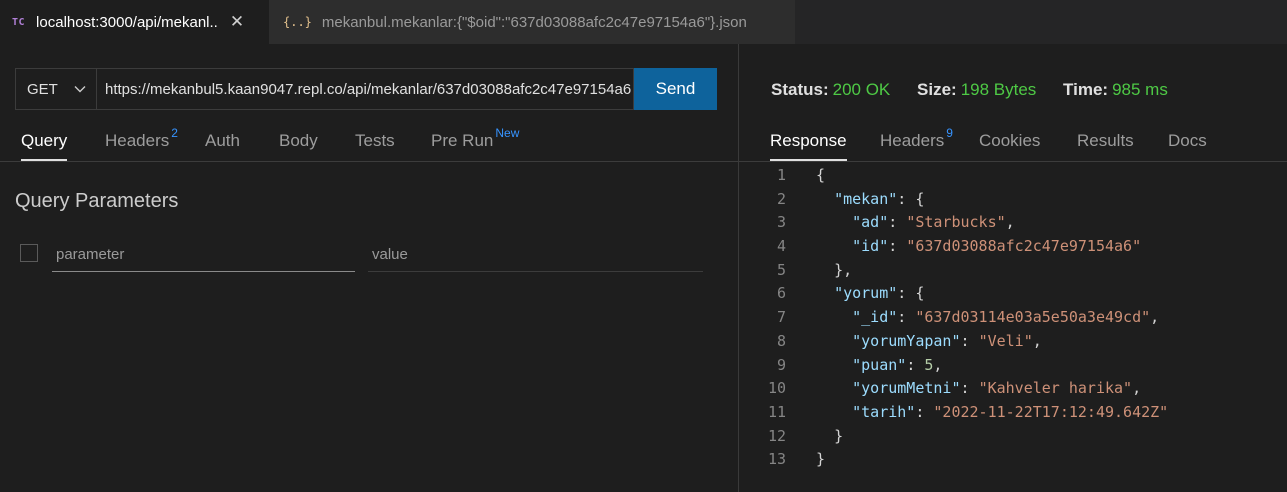  I want to click on line-number: 13, so click(776, 459).